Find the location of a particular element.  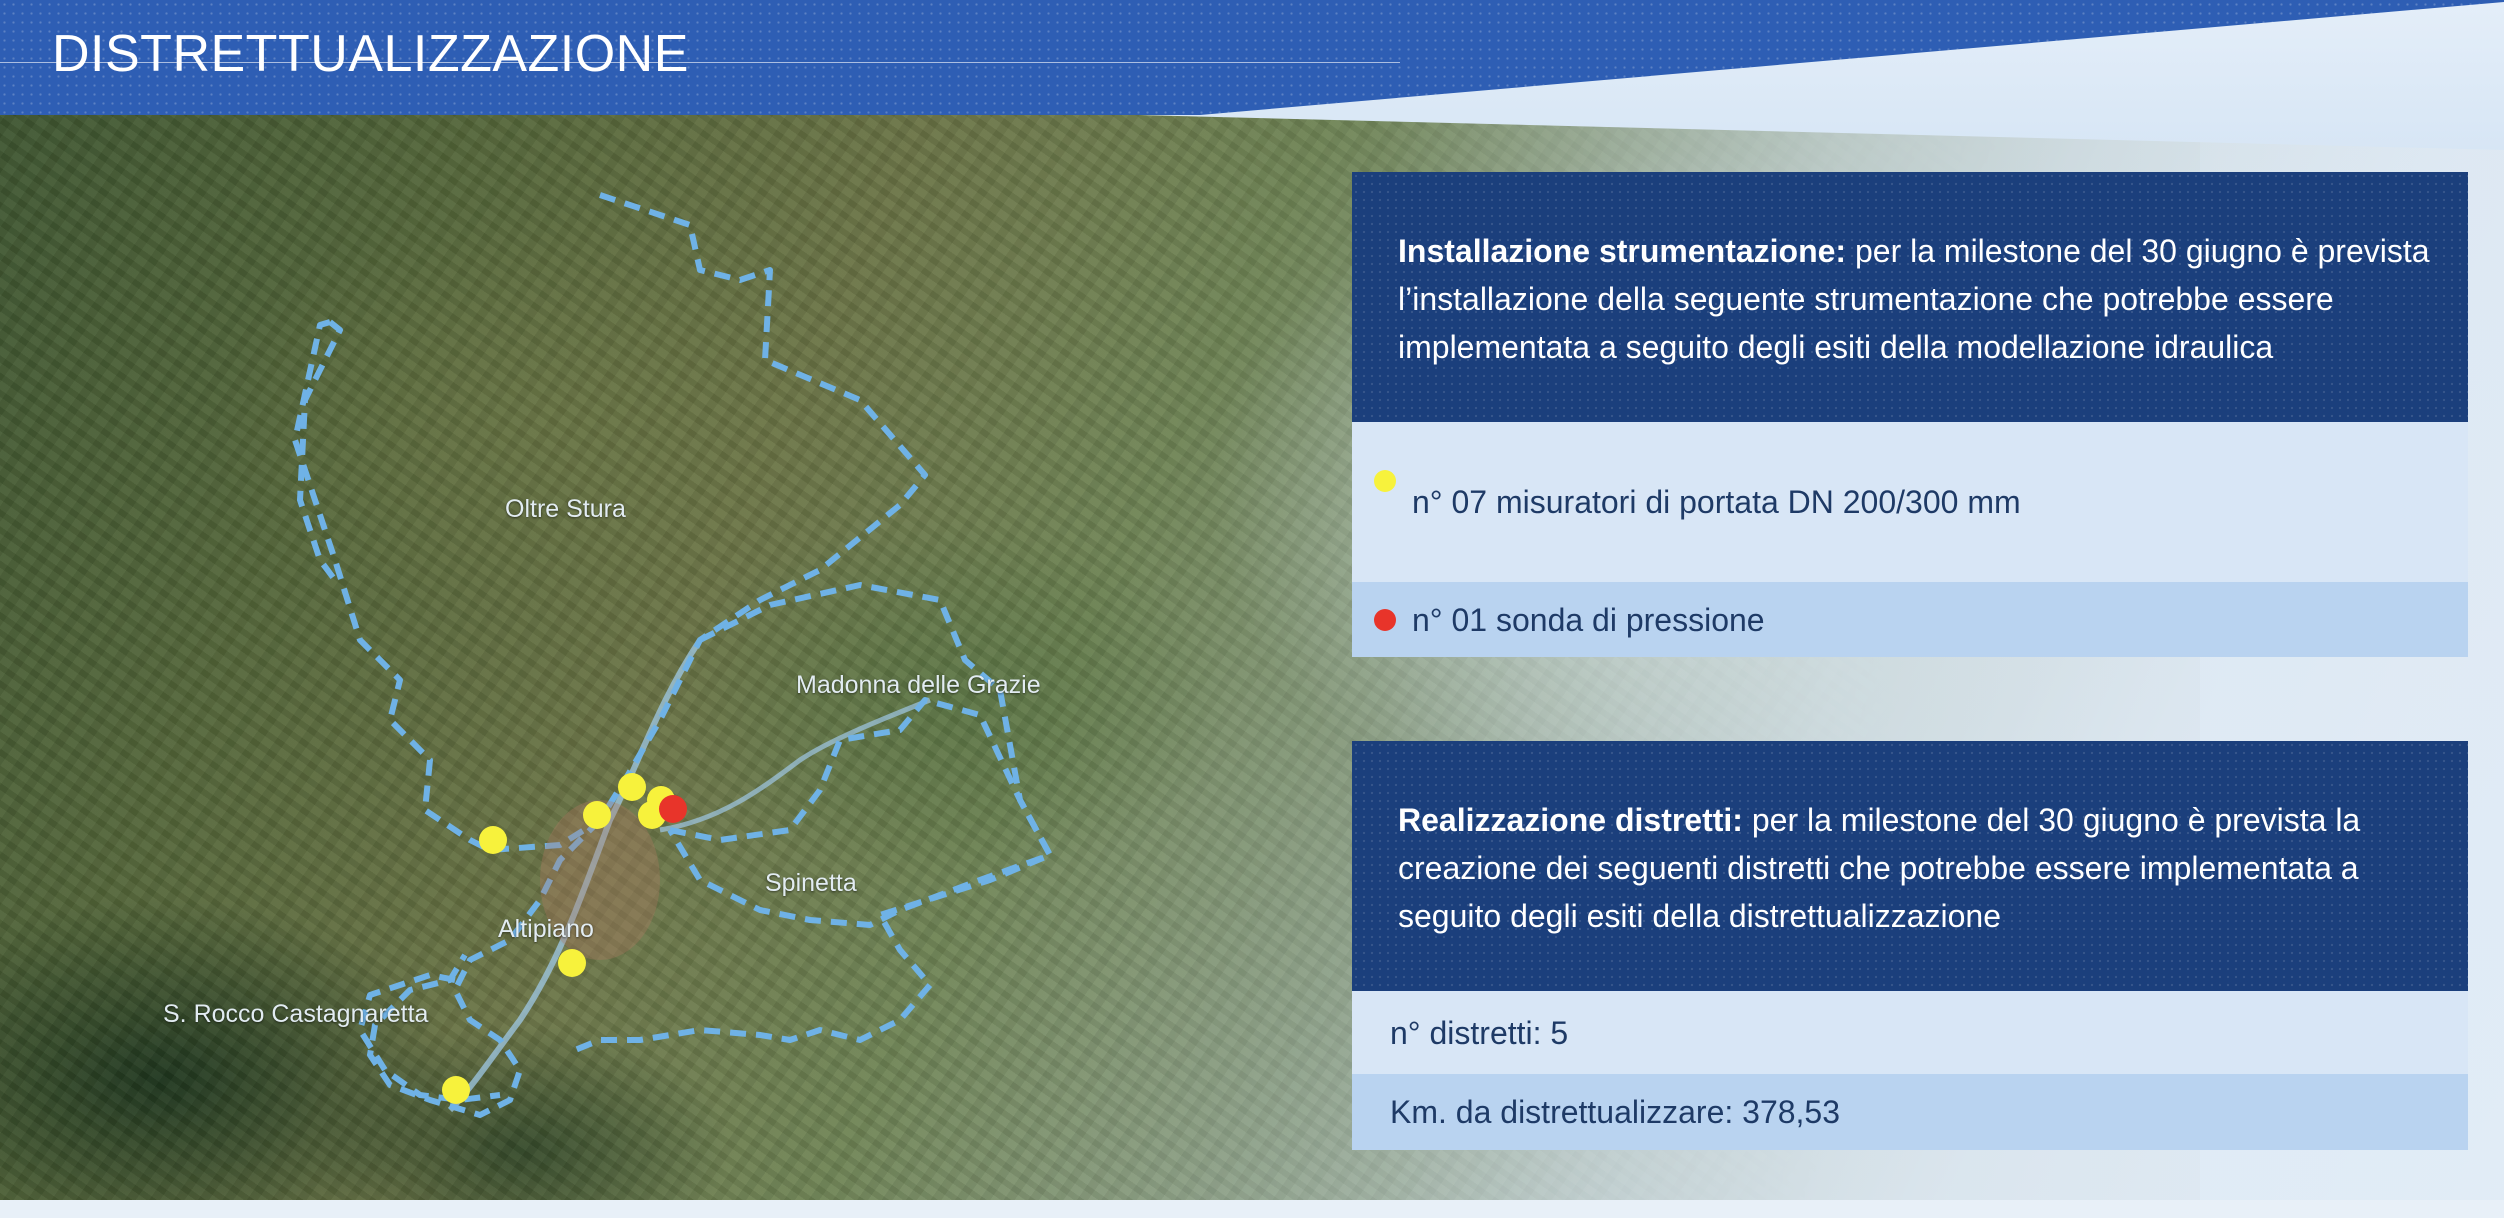

place-label-spinetta: Spinetta is located at coordinates (811, 883).